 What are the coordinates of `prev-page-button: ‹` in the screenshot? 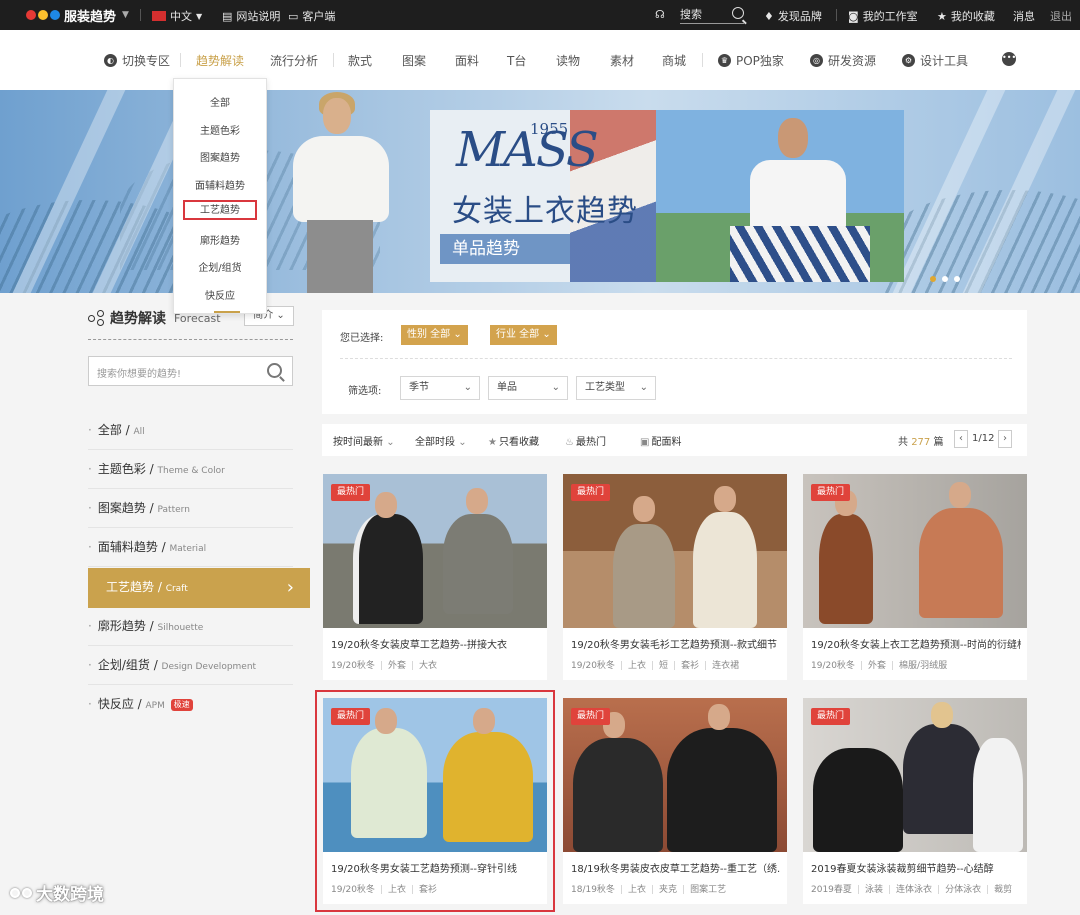 It's located at (961, 439).